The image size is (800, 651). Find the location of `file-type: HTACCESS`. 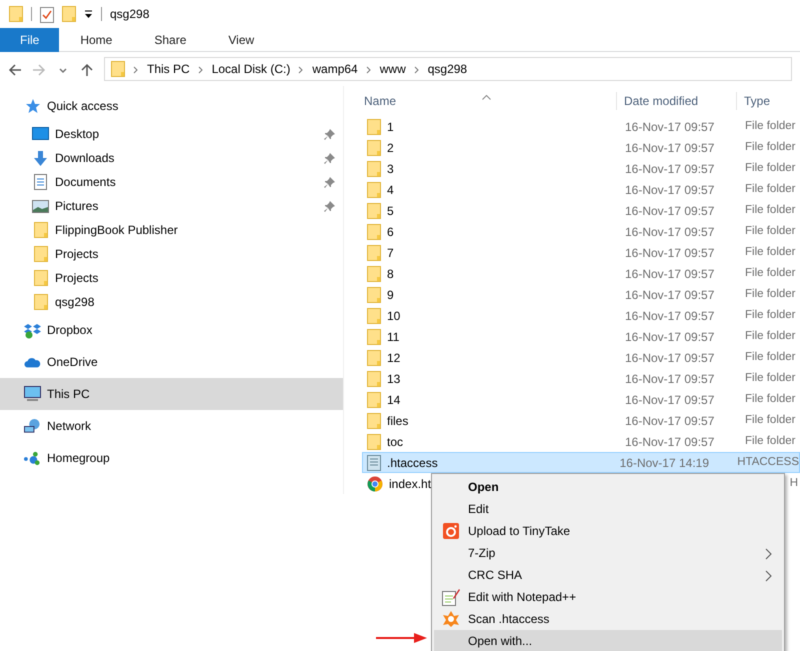

file-type: HTACCESS is located at coordinates (768, 462).